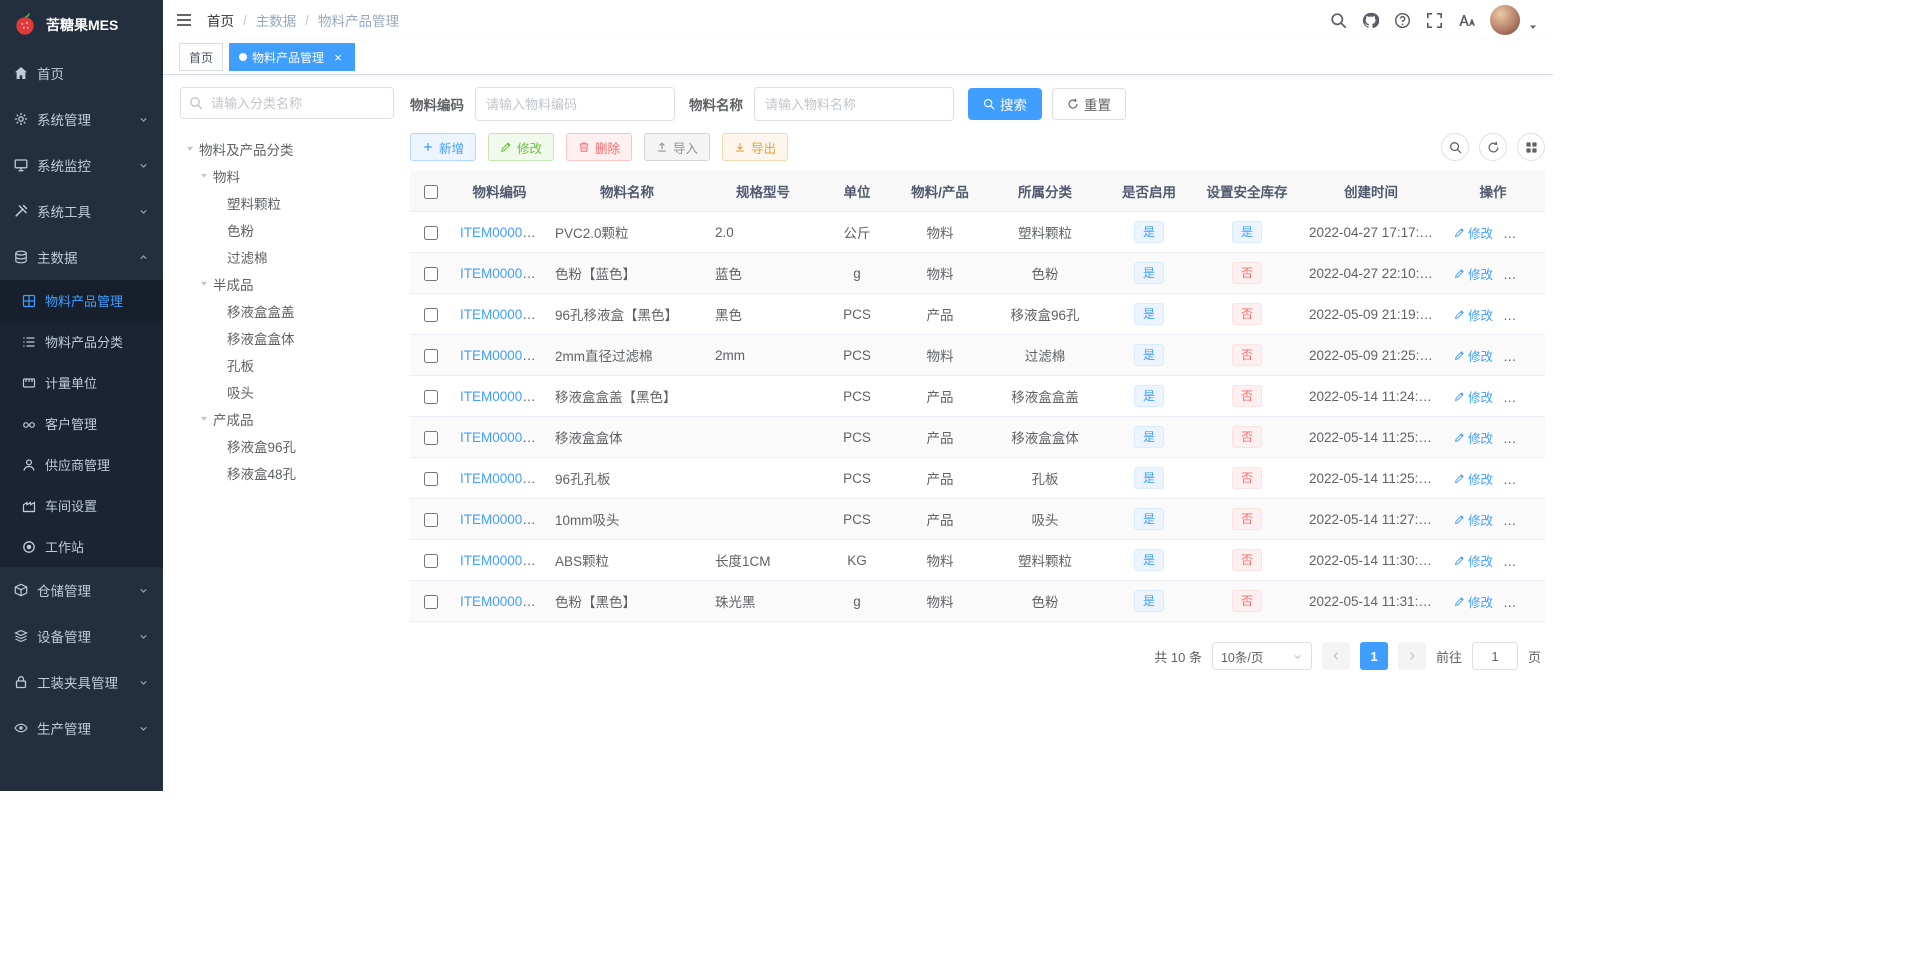 Image resolution: width=1920 pixels, height=969 pixels. What do you see at coordinates (503, 273) in the screenshot?
I see `material-code-link: ITEM00000041` at bounding box center [503, 273].